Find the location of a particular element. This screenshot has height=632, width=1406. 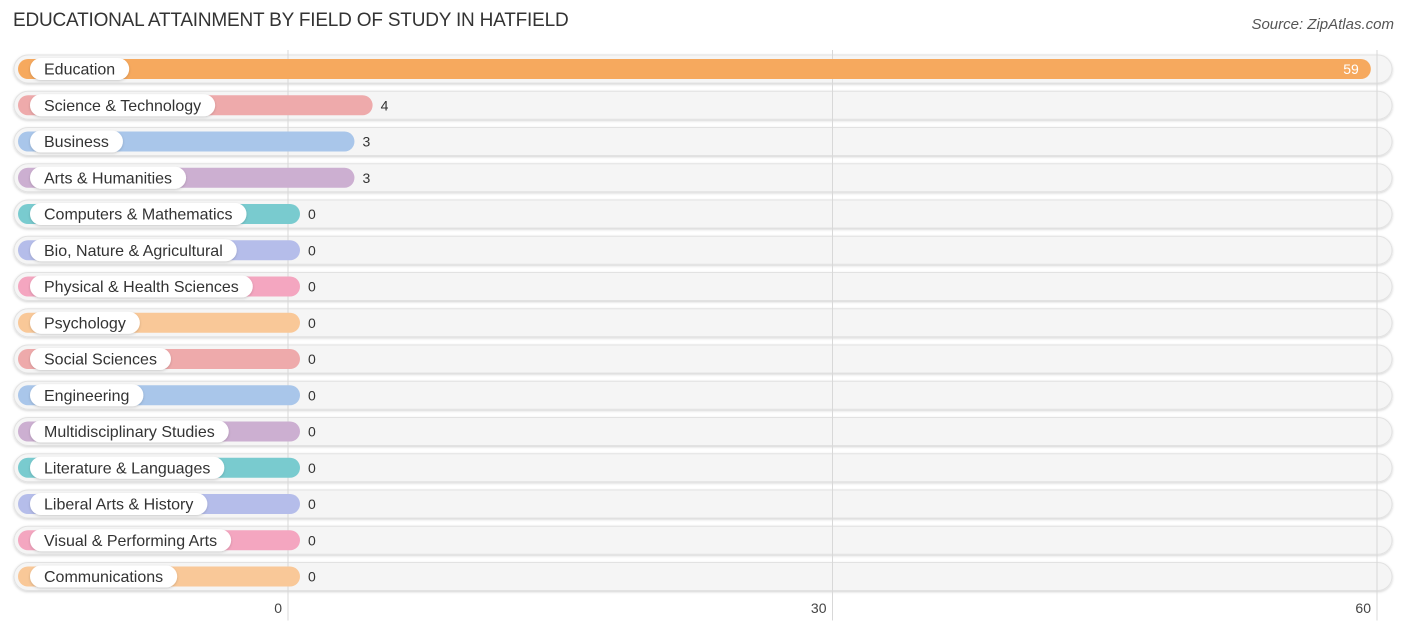

bar-row: Literature & Languages 0 is located at coordinates (167, 467).